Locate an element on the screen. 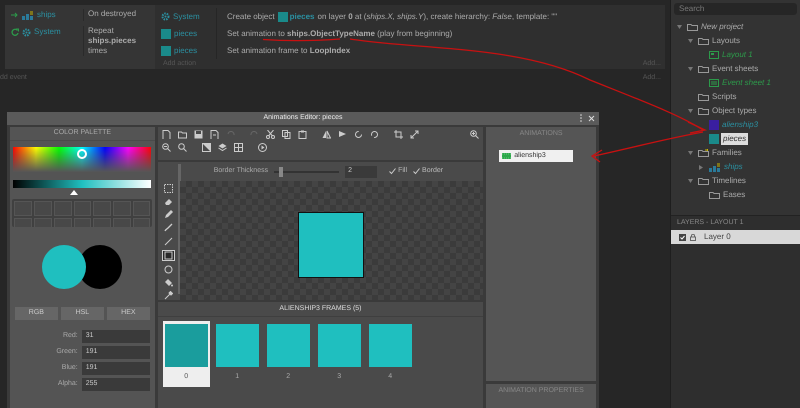 This screenshot has height=408, width=800. new-file-icon is located at coordinates (166, 134).